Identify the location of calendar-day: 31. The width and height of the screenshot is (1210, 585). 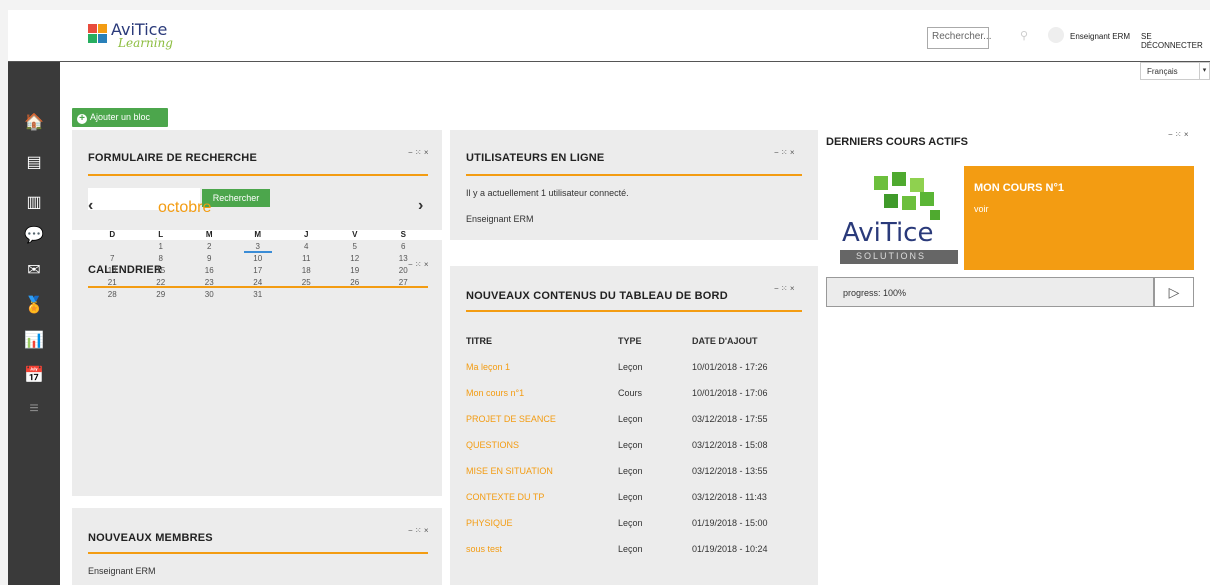
(258, 296).